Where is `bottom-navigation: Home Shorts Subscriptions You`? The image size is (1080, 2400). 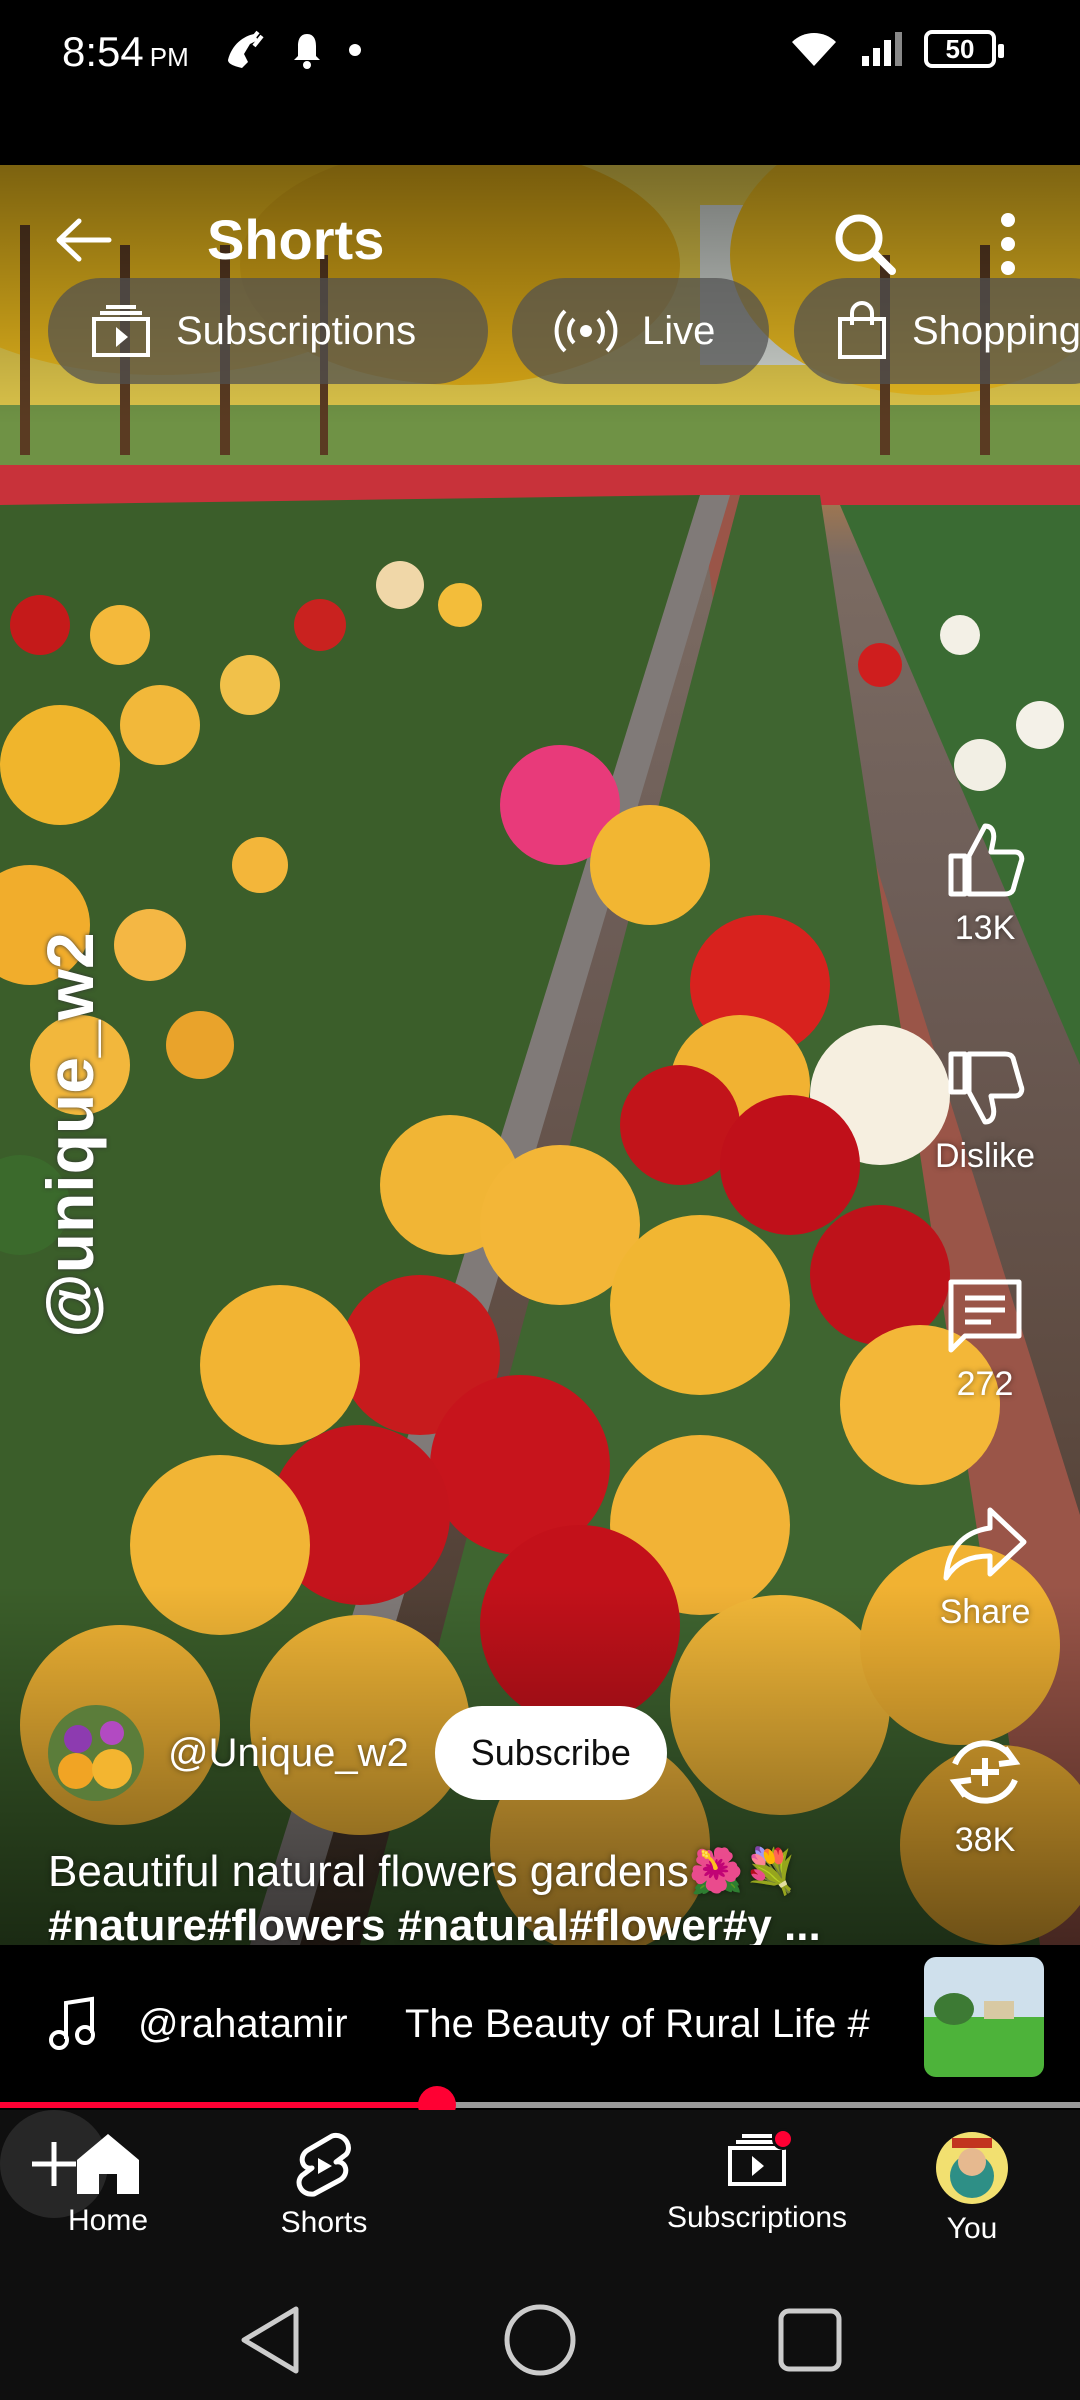 bottom-navigation: Home Shorts Subscriptions You is located at coordinates (540, 2190).